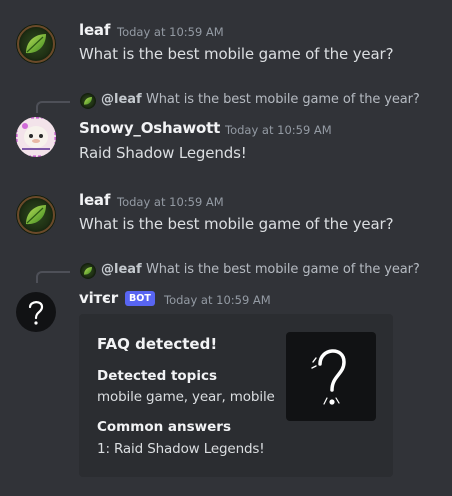 Image resolution: width=452 pixels, height=496 pixels. What do you see at coordinates (181, 449) in the screenshot?
I see `embed-field-value: 1: Raid Shadow Legends!` at bounding box center [181, 449].